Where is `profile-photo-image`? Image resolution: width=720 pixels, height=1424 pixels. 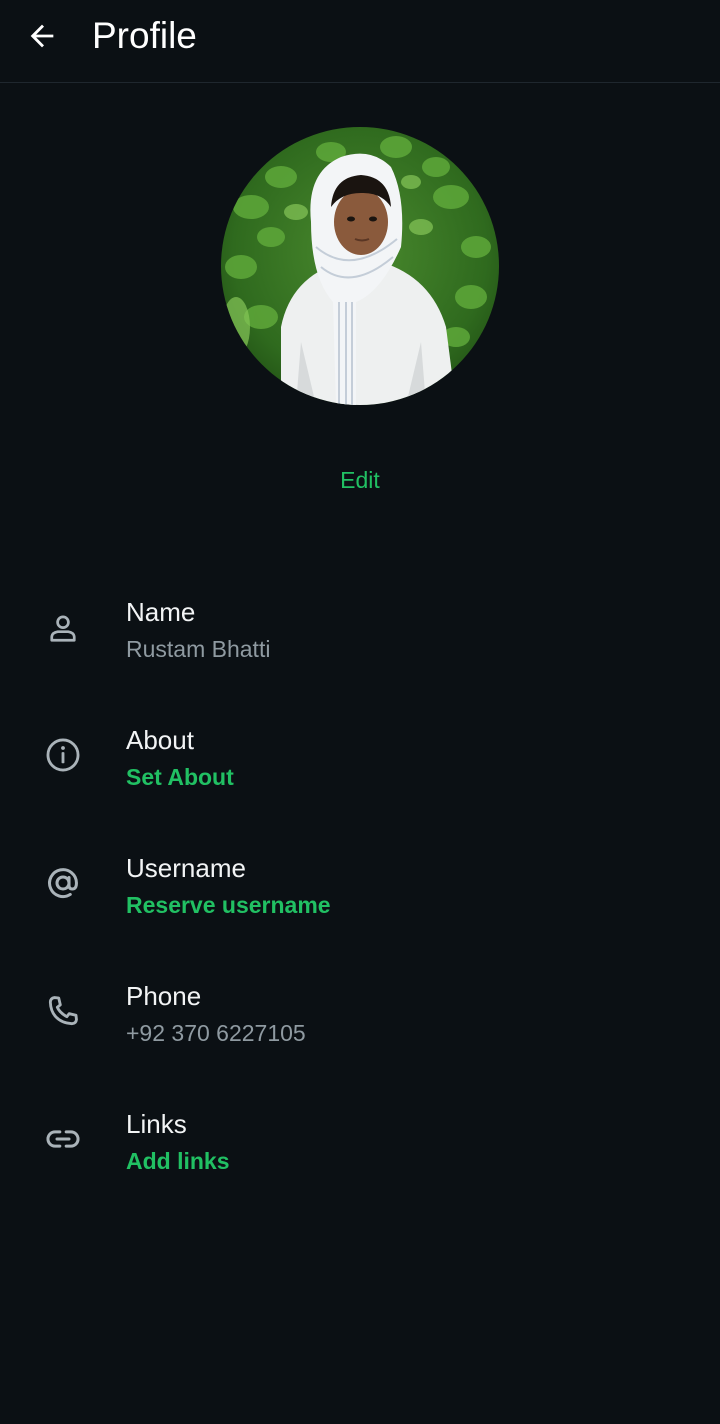
profile-photo-image is located at coordinates (360, 266).